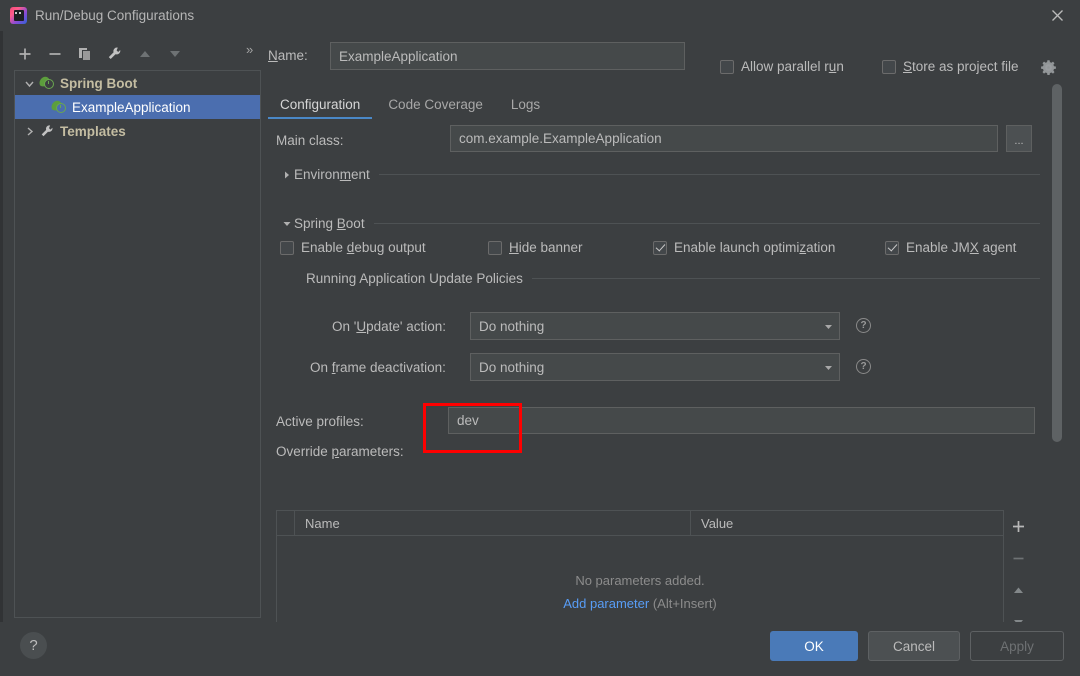 This screenshot has width=1080, height=676. What do you see at coordinates (320, 421) in the screenshot?
I see `active-profiles-label: Active profiles:` at bounding box center [320, 421].